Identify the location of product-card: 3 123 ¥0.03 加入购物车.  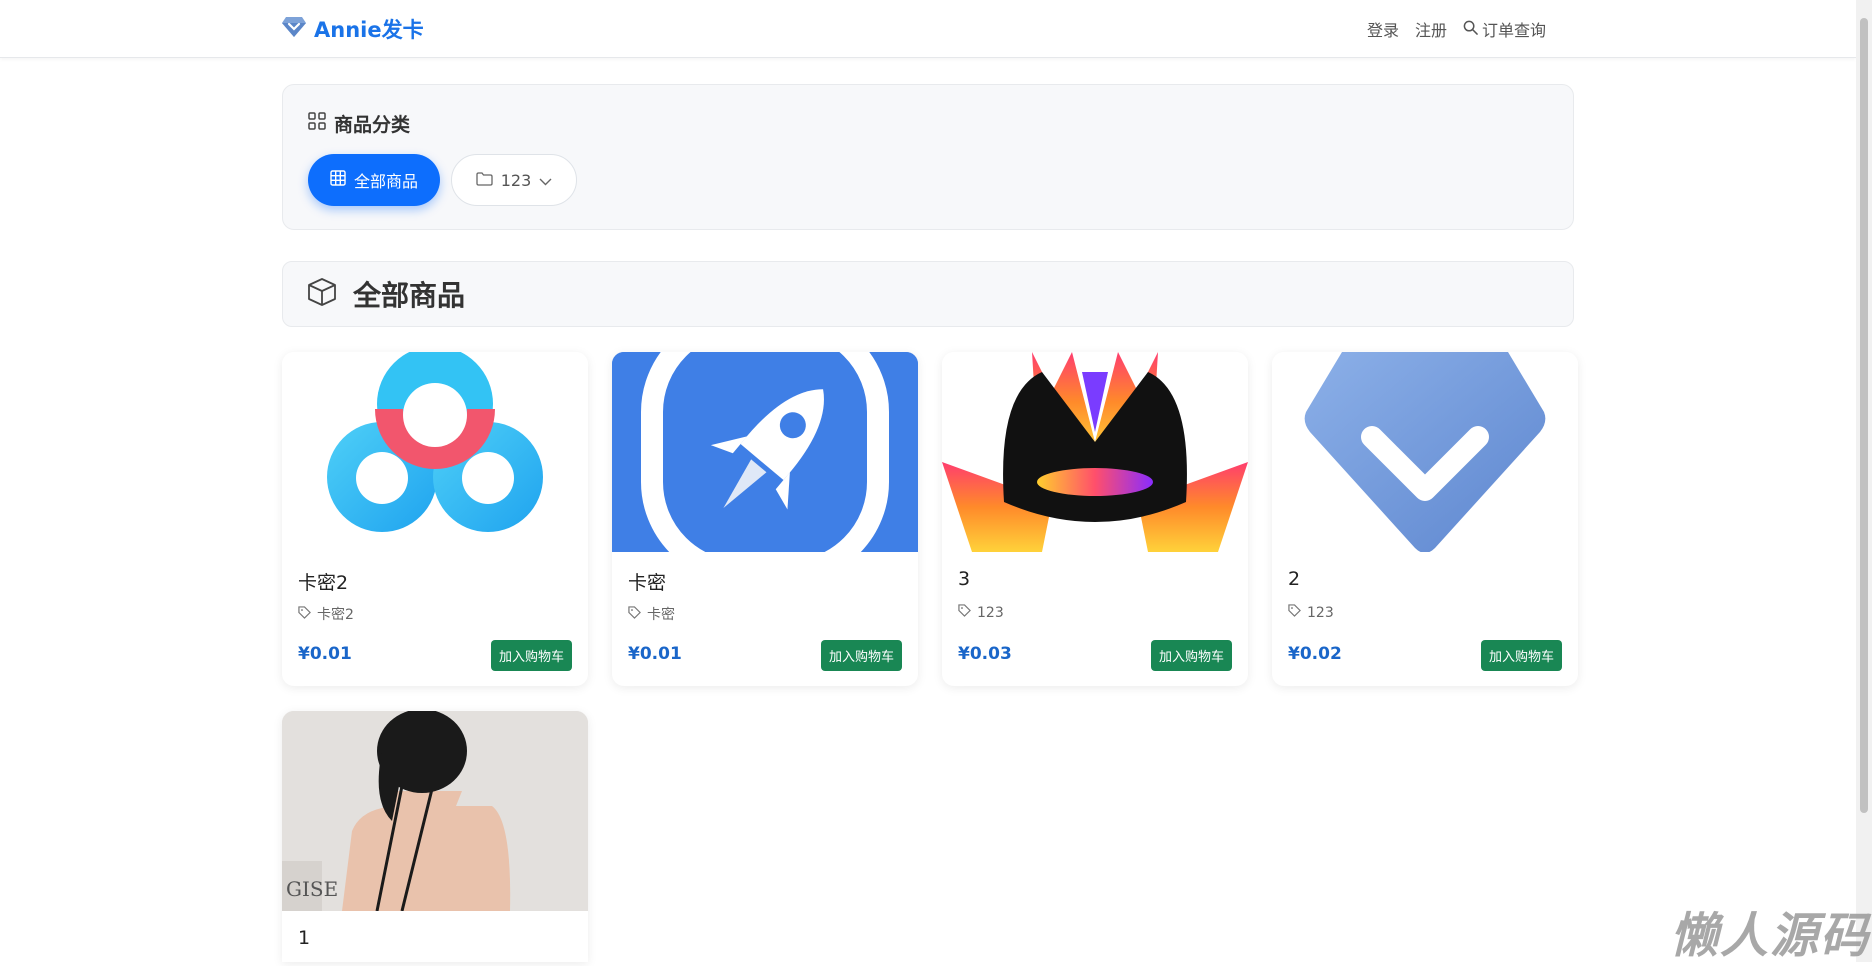
(1095, 519).